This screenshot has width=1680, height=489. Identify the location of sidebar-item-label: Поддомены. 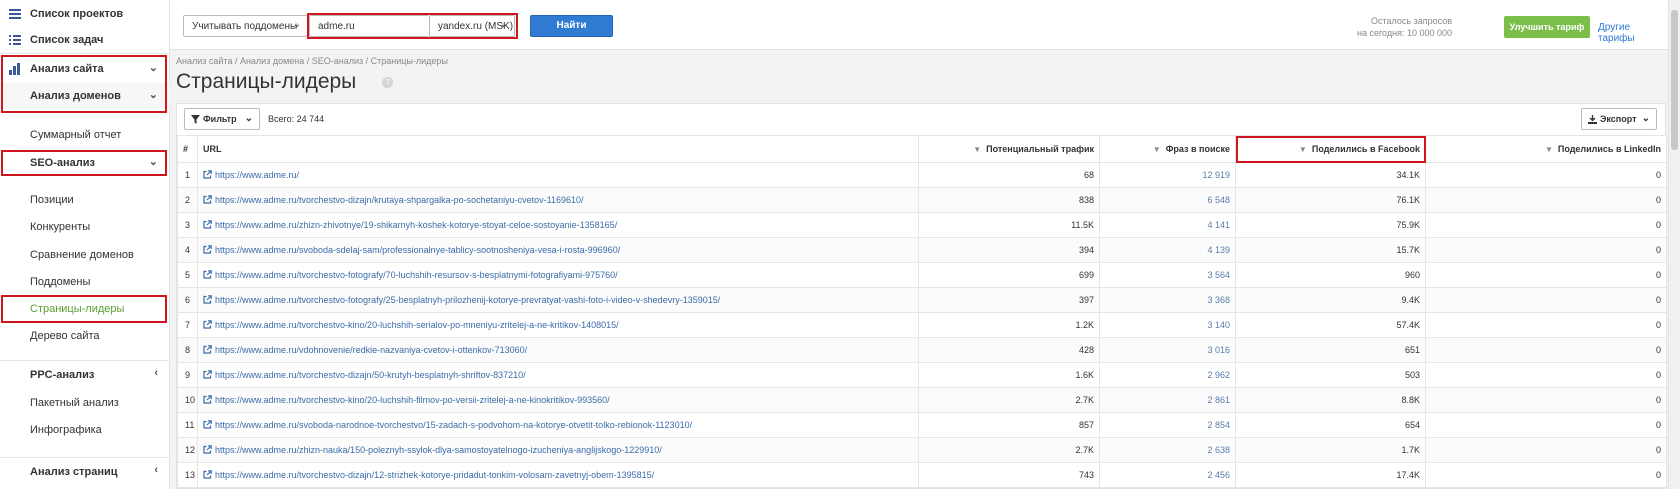
(60, 282).